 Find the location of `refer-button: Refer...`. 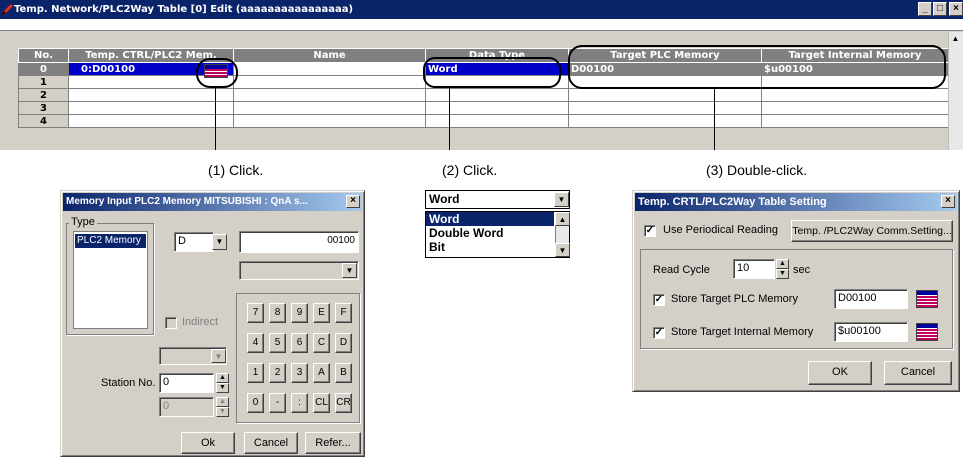

refer-button: Refer... is located at coordinates (333, 443).